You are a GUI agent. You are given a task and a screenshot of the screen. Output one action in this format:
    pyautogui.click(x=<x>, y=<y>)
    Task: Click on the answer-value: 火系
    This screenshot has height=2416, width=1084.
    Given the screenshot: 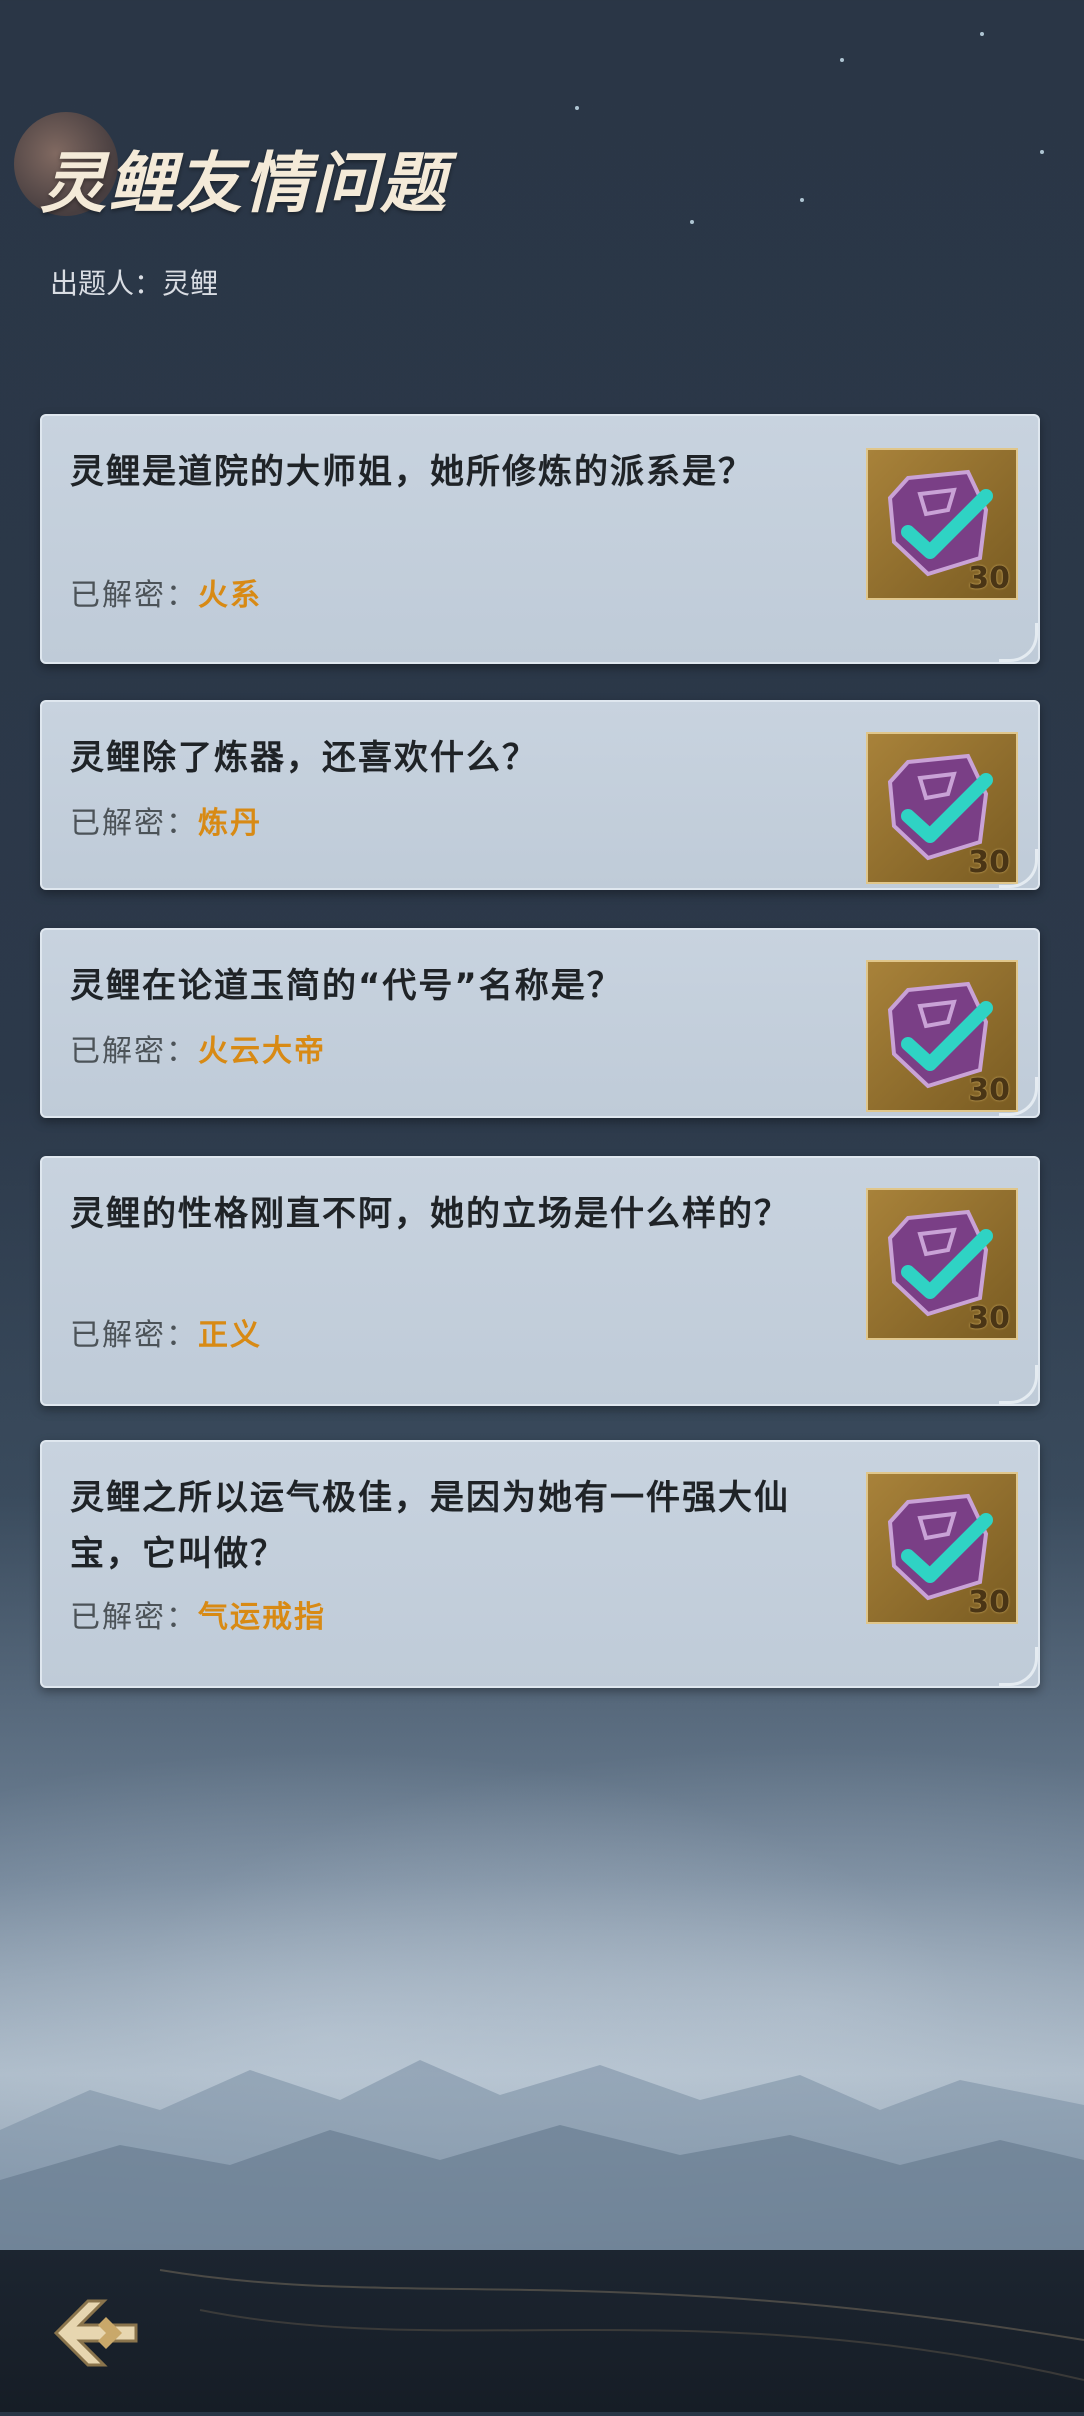 What is the action you would take?
    pyautogui.click(x=230, y=595)
    